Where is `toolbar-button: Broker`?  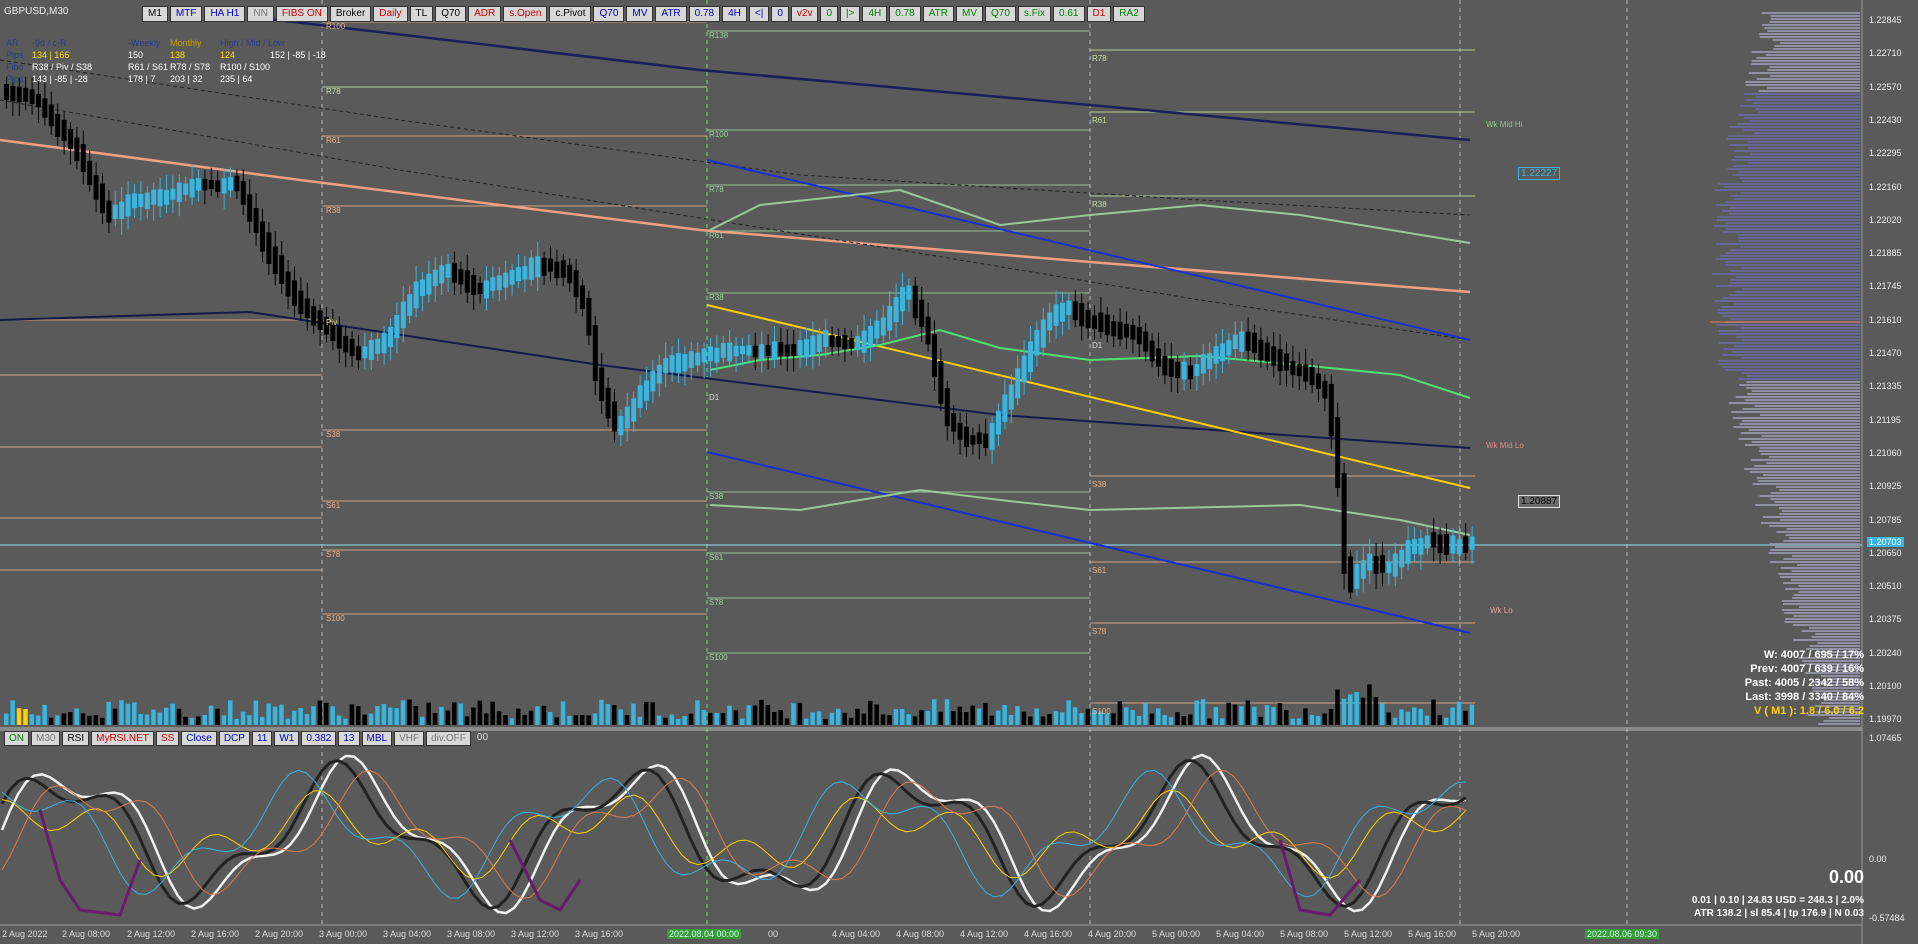 toolbar-button: Broker is located at coordinates (350, 14).